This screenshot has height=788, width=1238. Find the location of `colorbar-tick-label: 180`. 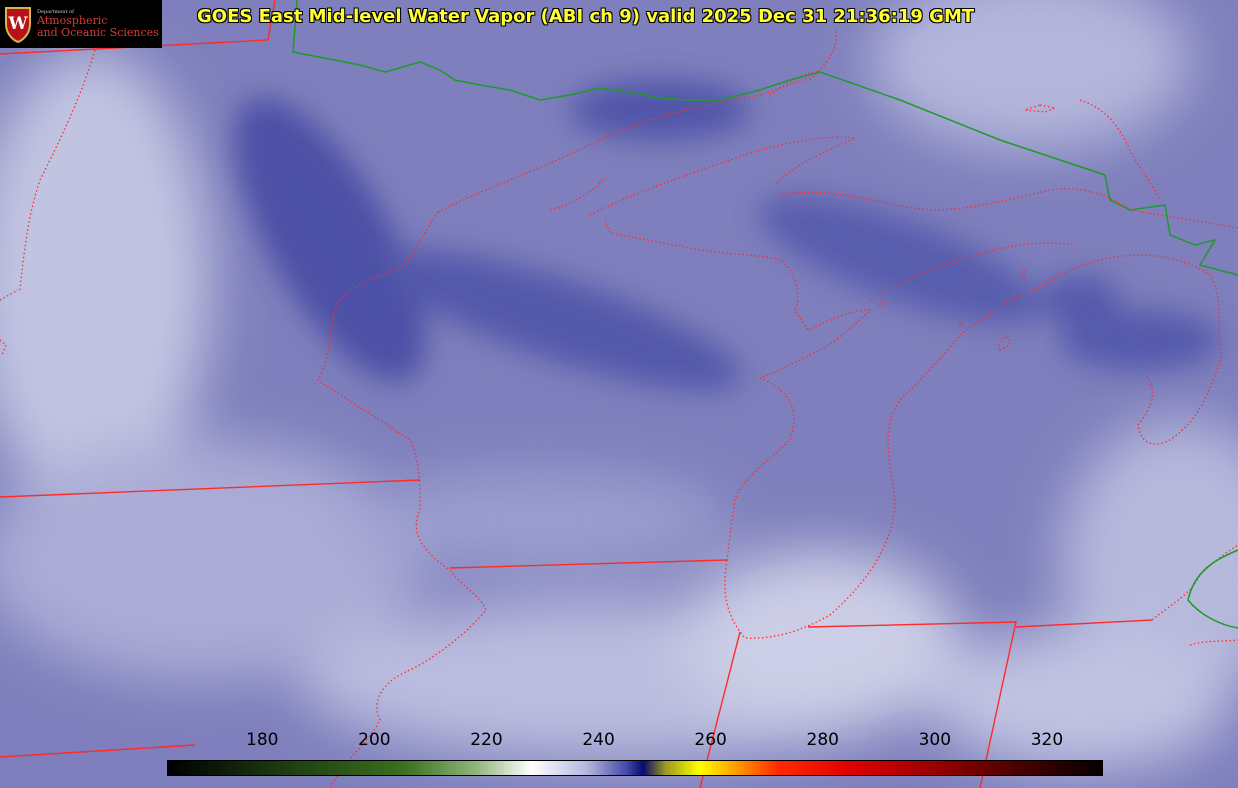

colorbar-tick-label: 180 is located at coordinates (262, 740).